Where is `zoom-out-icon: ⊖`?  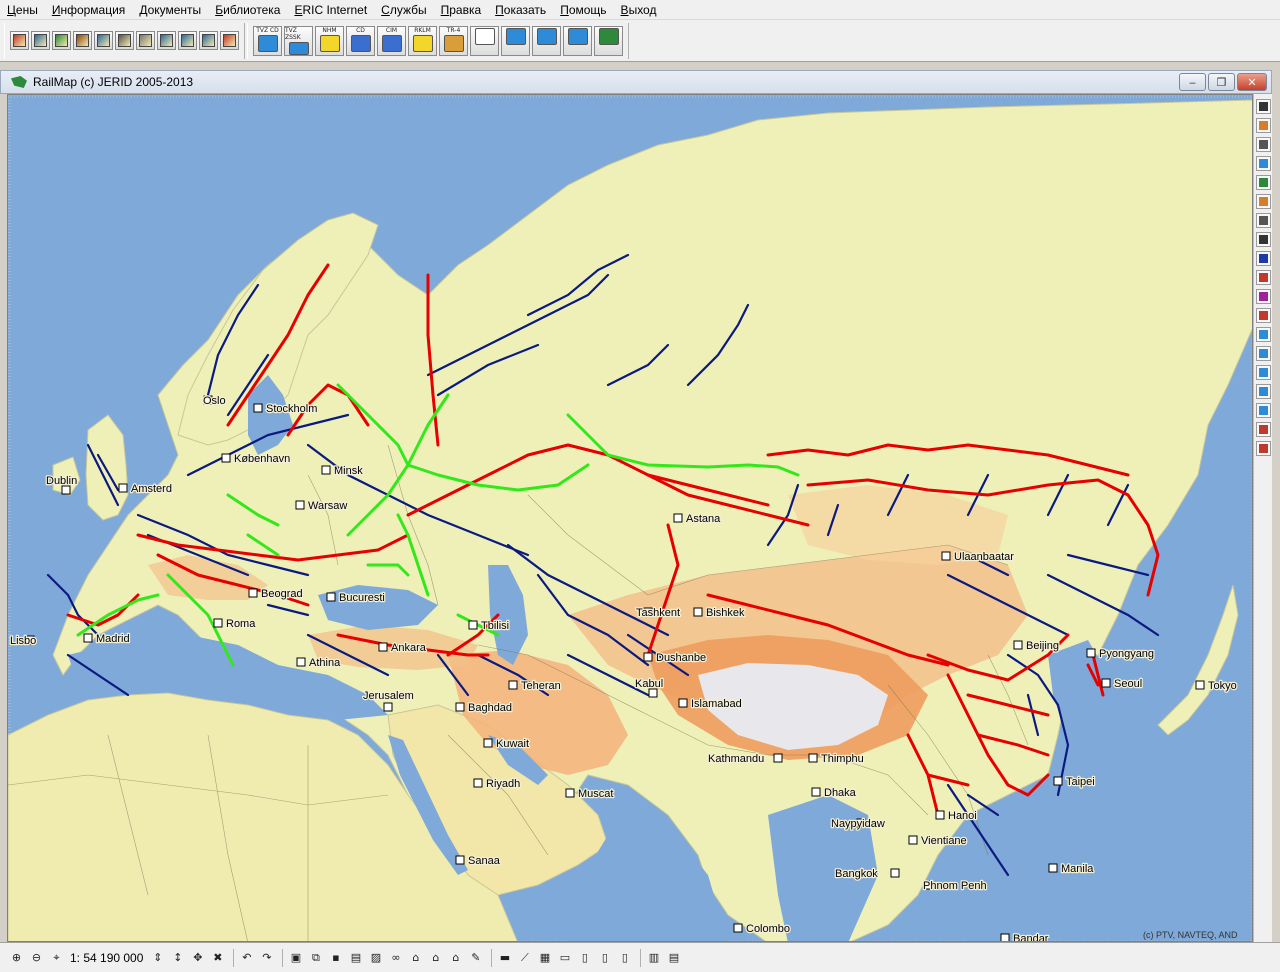
zoom-out-icon: ⊖ is located at coordinates (36, 957).